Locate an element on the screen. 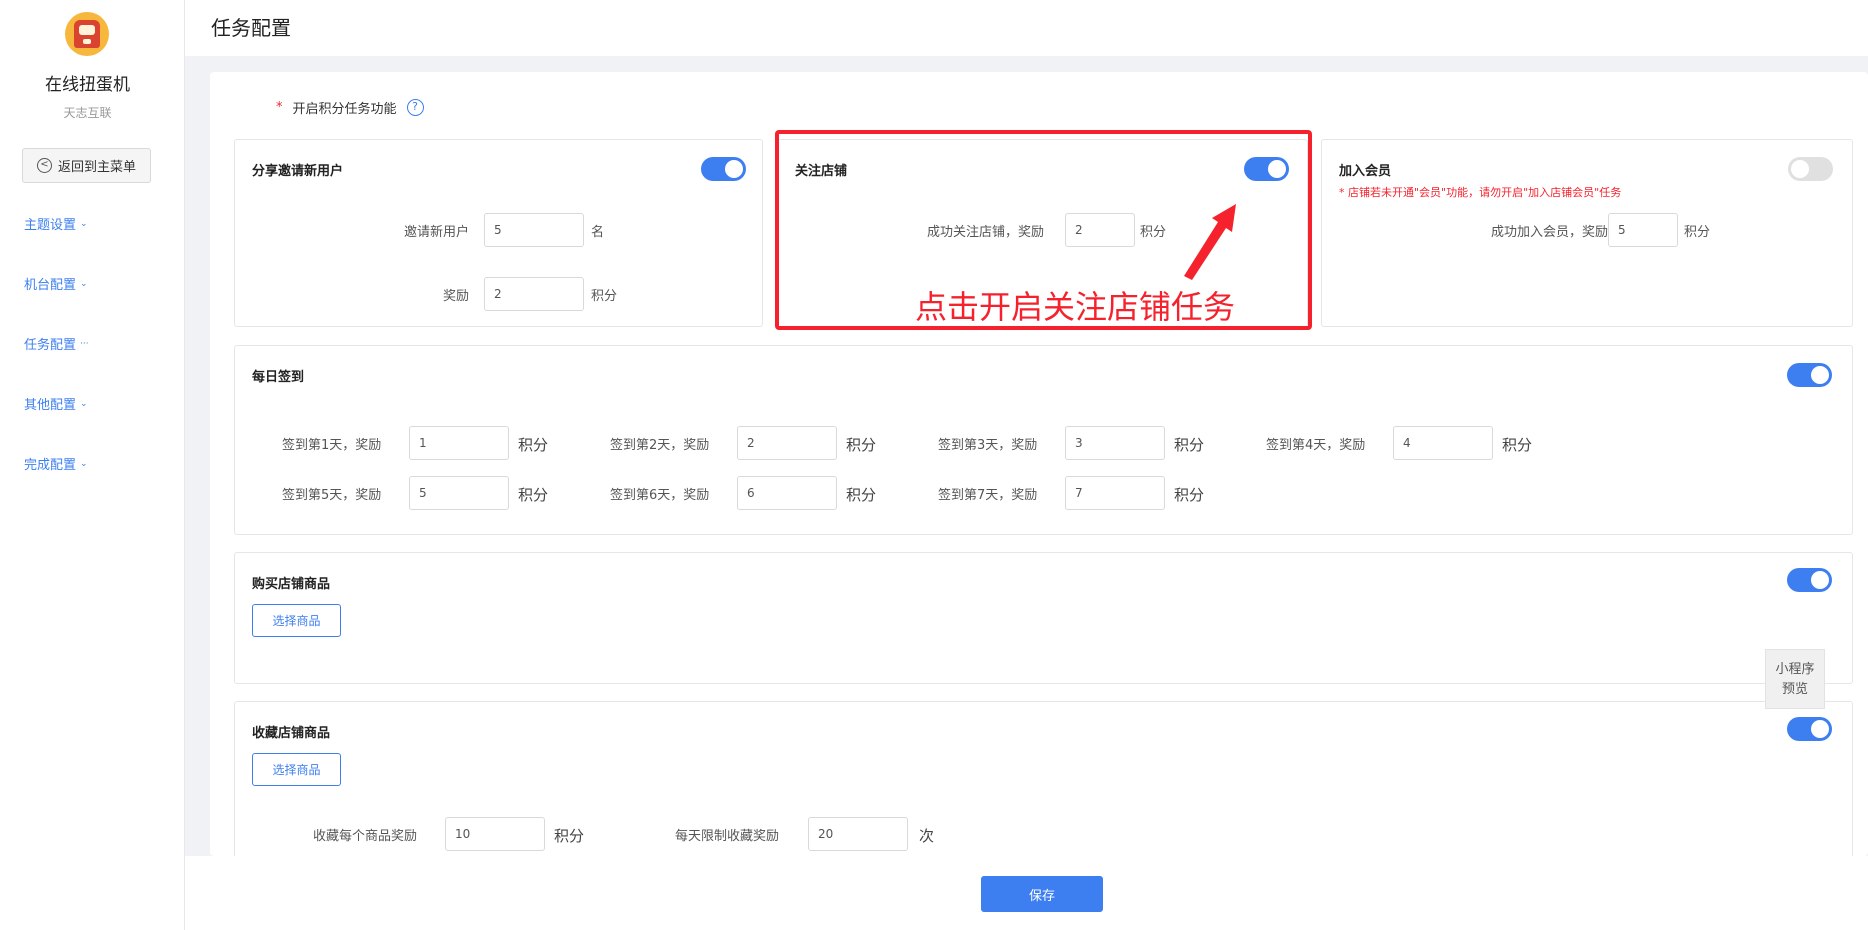 The height and width of the screenshot is (930, 1868). sidebar-item-label: 机台配置 is located at coordinates (50, 285).